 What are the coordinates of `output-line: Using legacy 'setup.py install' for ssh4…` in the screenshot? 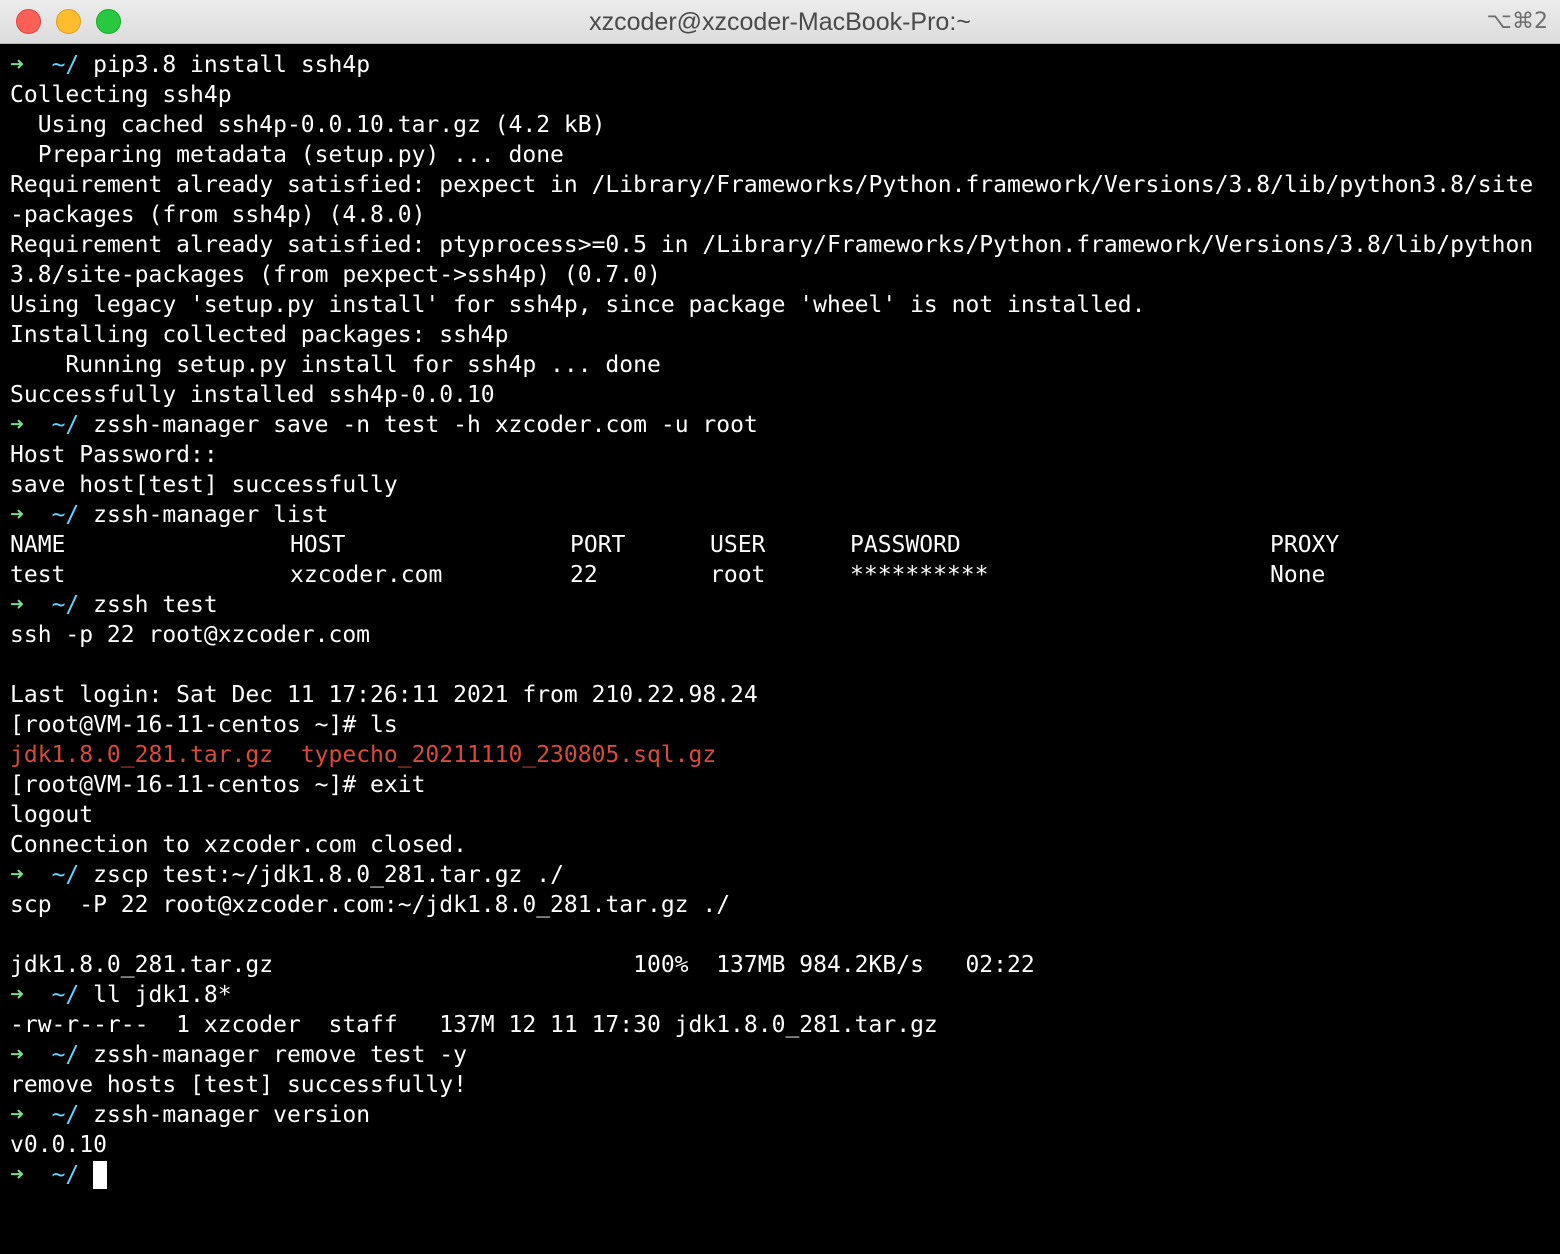 It's located at (578, 305).